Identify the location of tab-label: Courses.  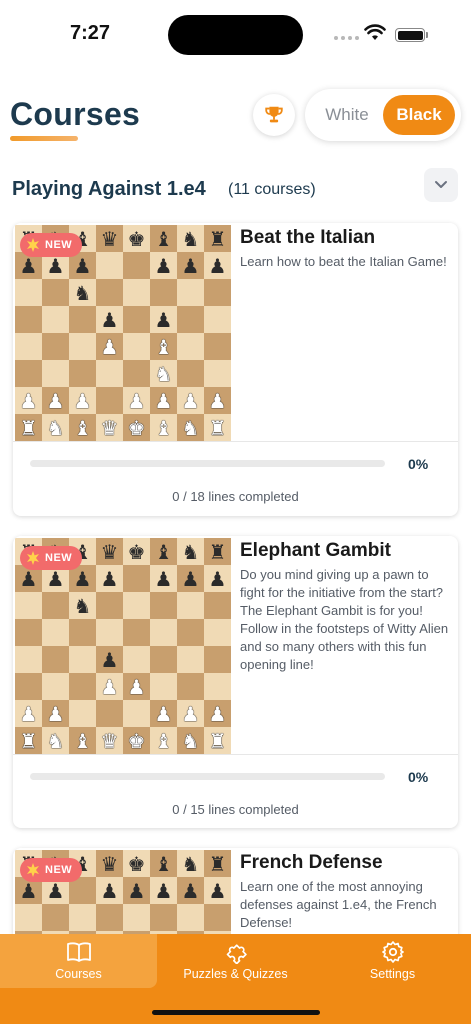
(78, 974).